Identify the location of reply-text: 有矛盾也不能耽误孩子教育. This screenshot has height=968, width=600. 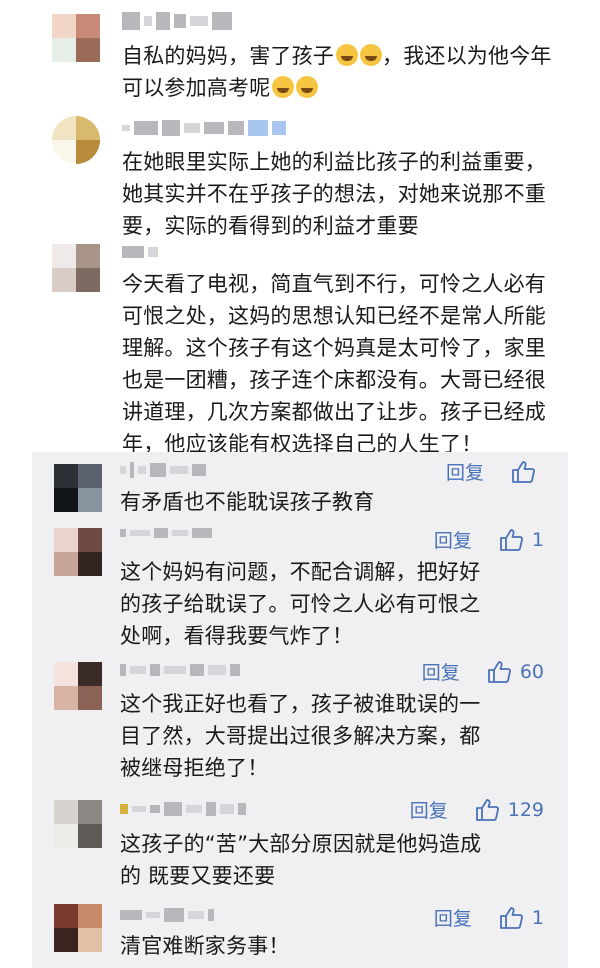
(247, 502).